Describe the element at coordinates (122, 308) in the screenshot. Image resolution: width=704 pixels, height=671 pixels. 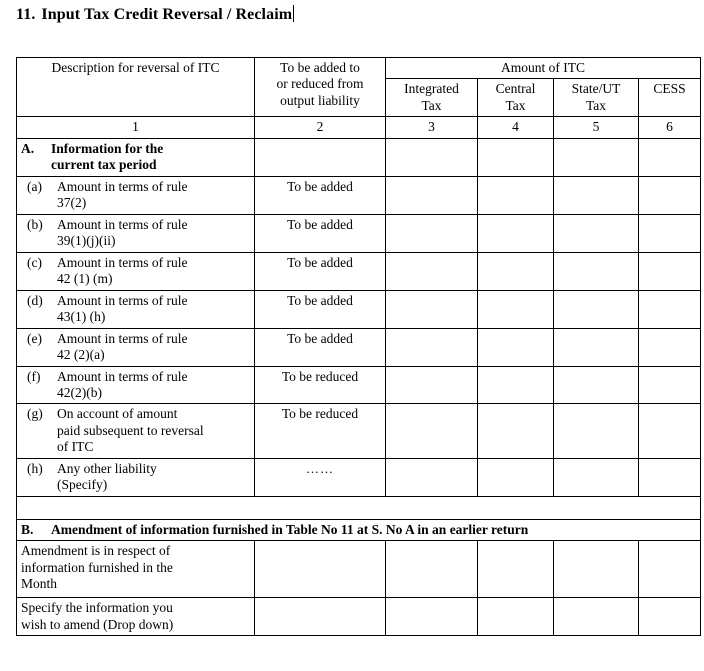
I see `row-d-text: Amount in terms of rule 43(1) (h)` at that location.